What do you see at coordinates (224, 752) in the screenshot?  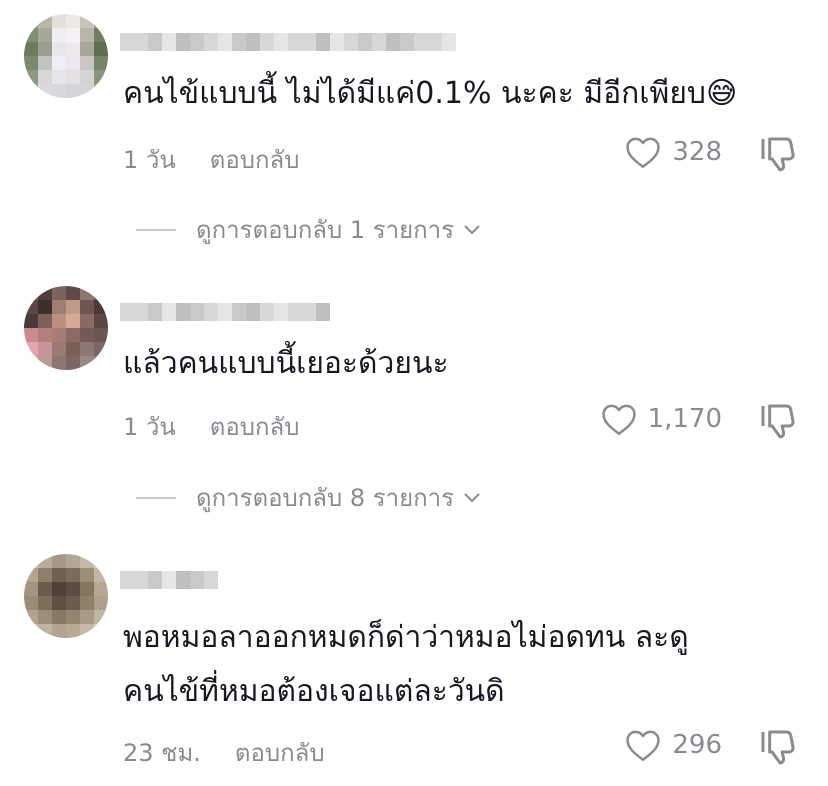 I see `comment-meta: 23 ชม. ตอบกลับ` at bounding box center [224, 752].